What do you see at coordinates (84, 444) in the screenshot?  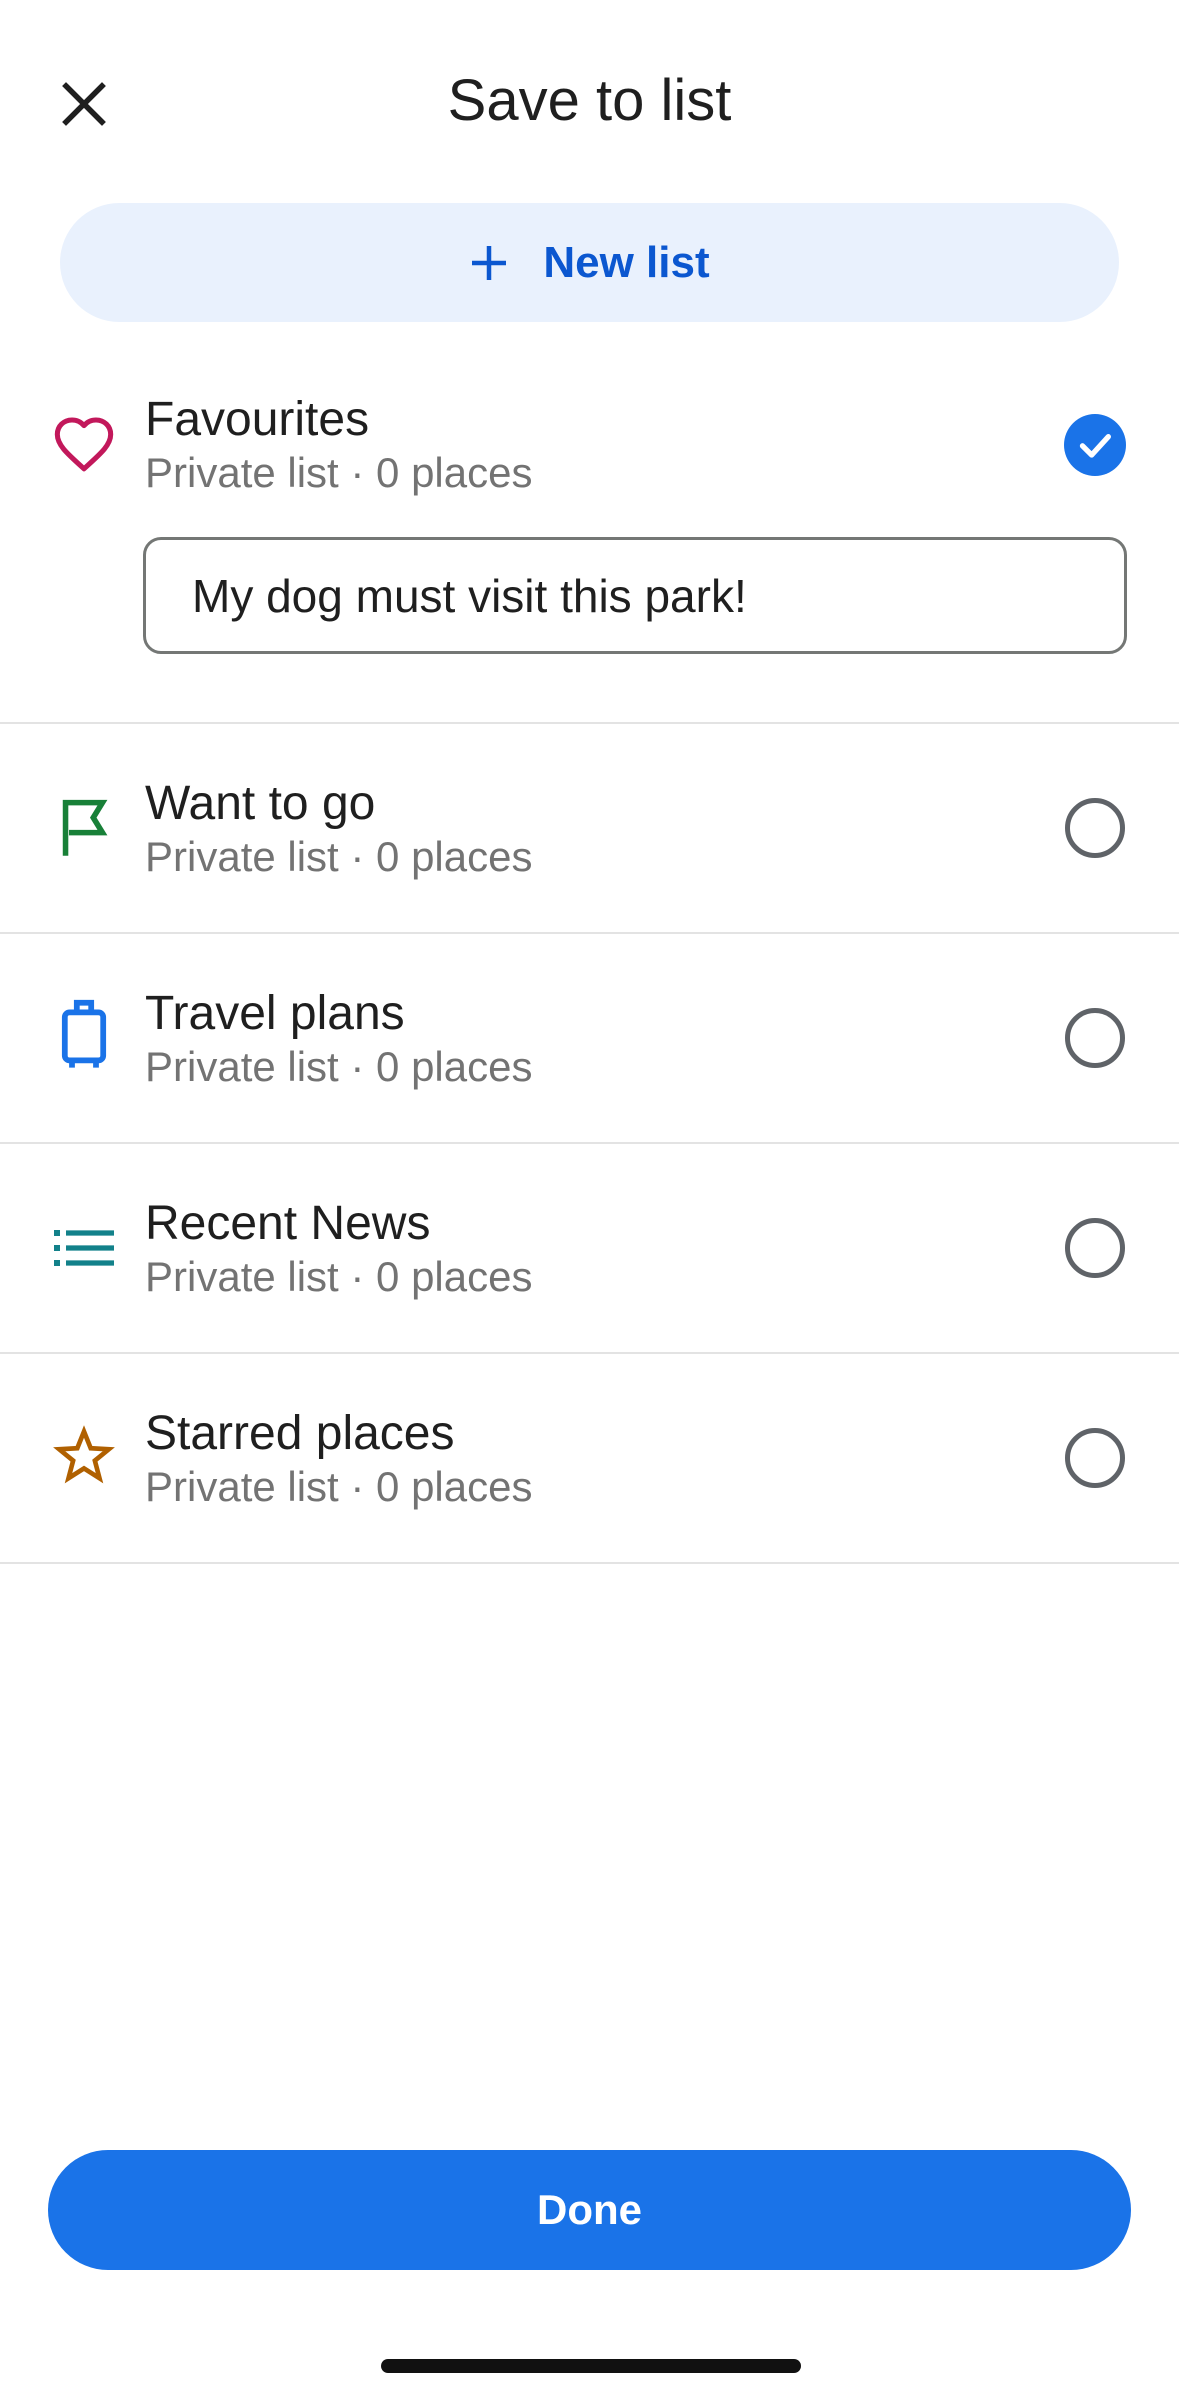 I see `heart-icon` at bounding box center [84, 444].